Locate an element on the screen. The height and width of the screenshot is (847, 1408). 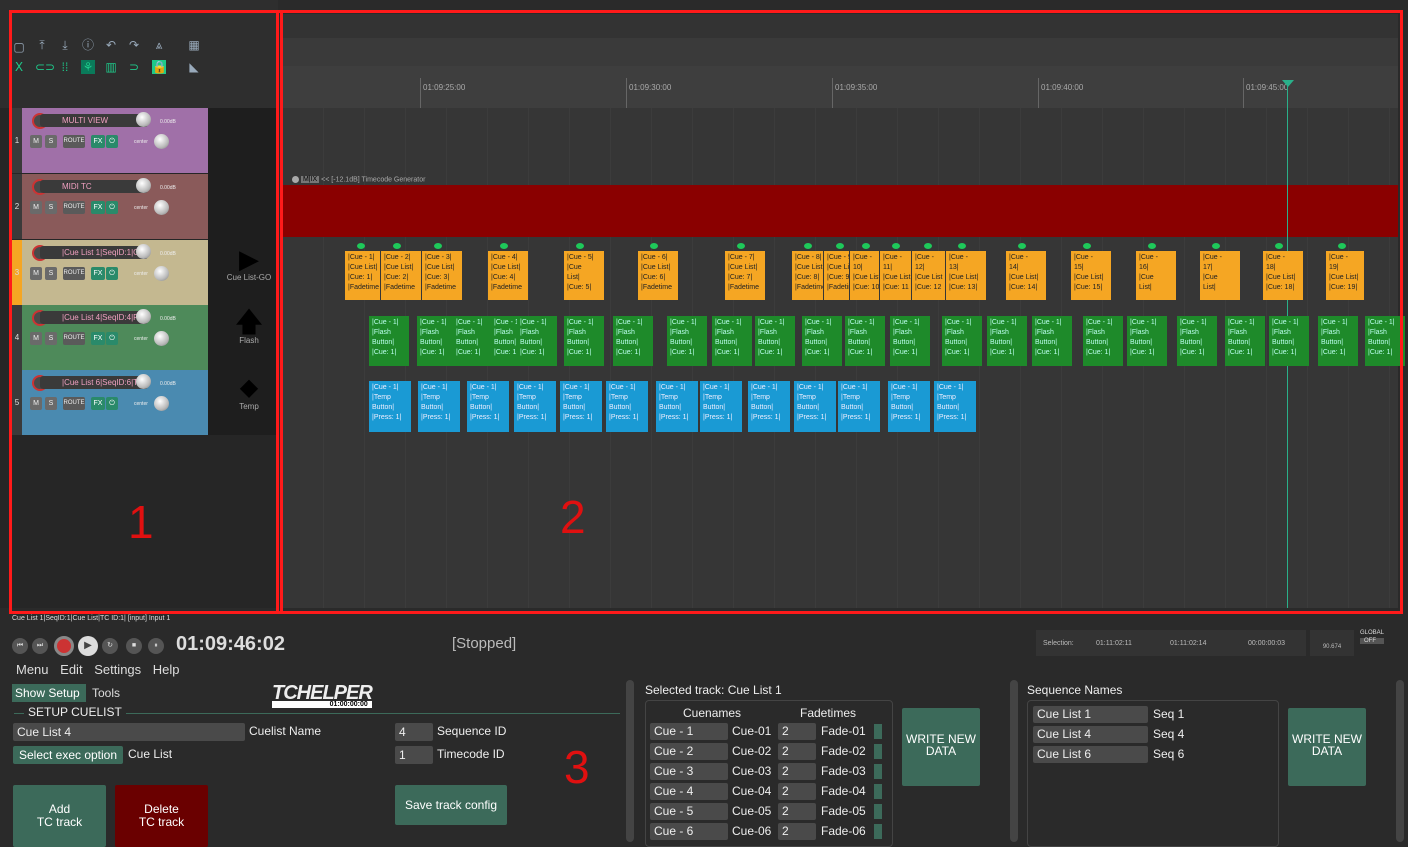
link-icon: ⊂⊃ is located at coordinates (45, 67).